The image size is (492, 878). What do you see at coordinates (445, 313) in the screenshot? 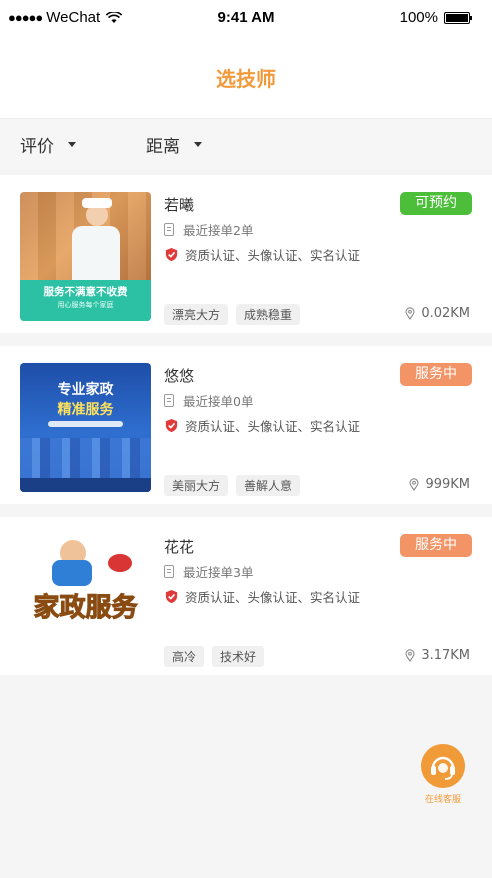
I see `distance-text: 0.02KM` at bounding box center [445, 313].